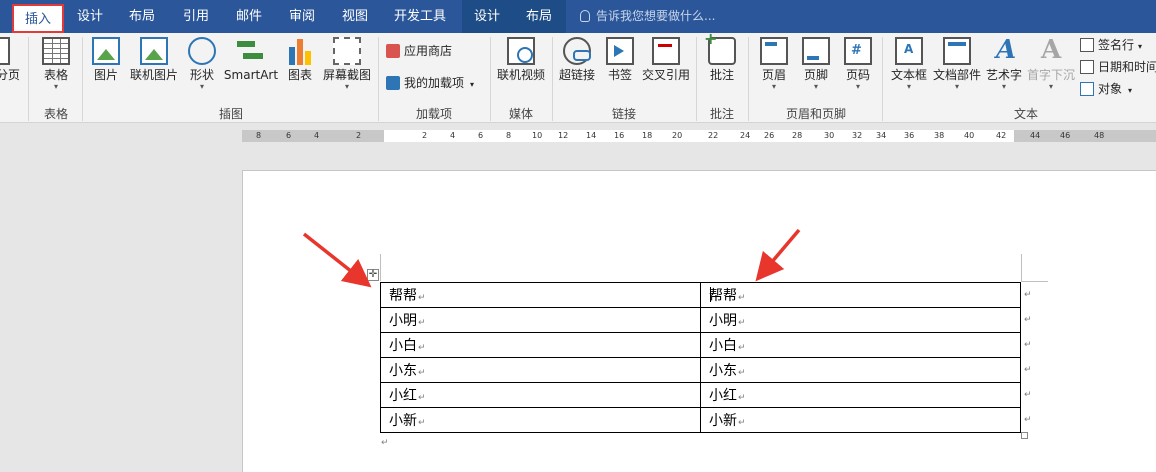 The height and width of the screenshot is (472, 1156). Describe the element at coordinates (373, 275) in the screenshot. I see `table-move-handle: ✛` at that location.